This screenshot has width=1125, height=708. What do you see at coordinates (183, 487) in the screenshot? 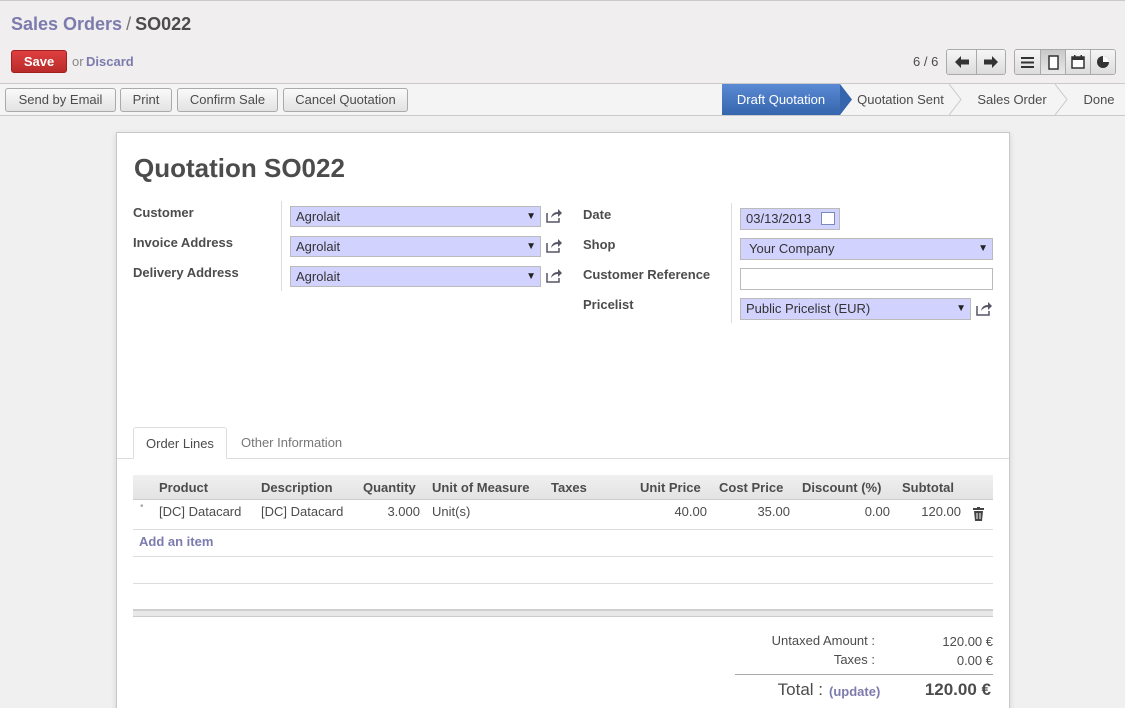
I see `column-header-product: Product` at bounding box center [183, 487].